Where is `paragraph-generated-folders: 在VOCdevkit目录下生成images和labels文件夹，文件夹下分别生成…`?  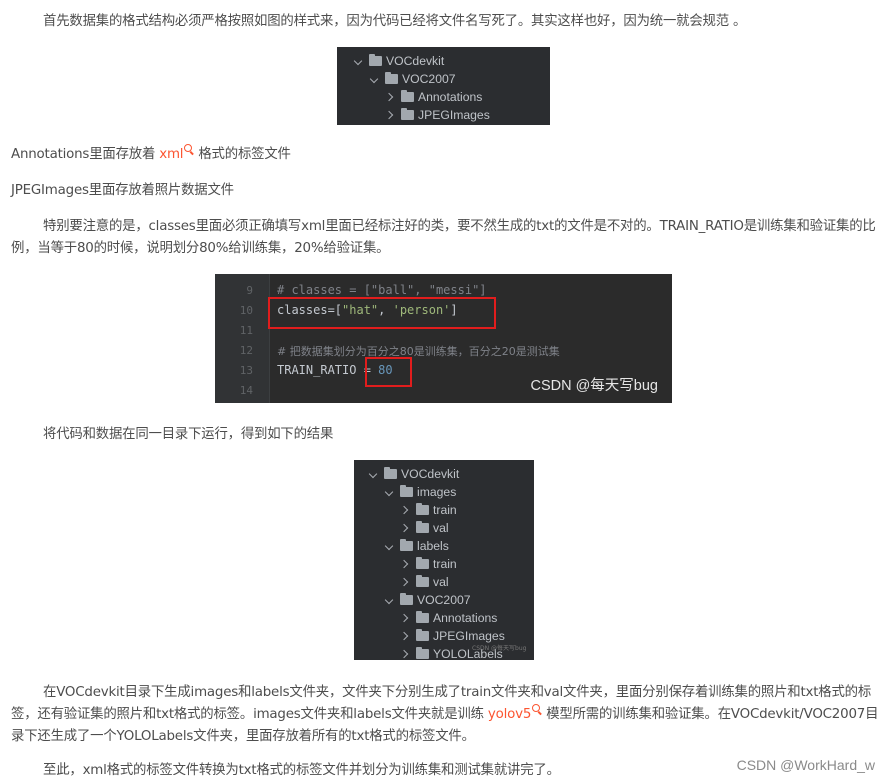
paragraph-generated-folders: 在VOCdevkit目录下生成images和labels文件夹，文件夹下分别生成… is located at coordinates (445, 715).